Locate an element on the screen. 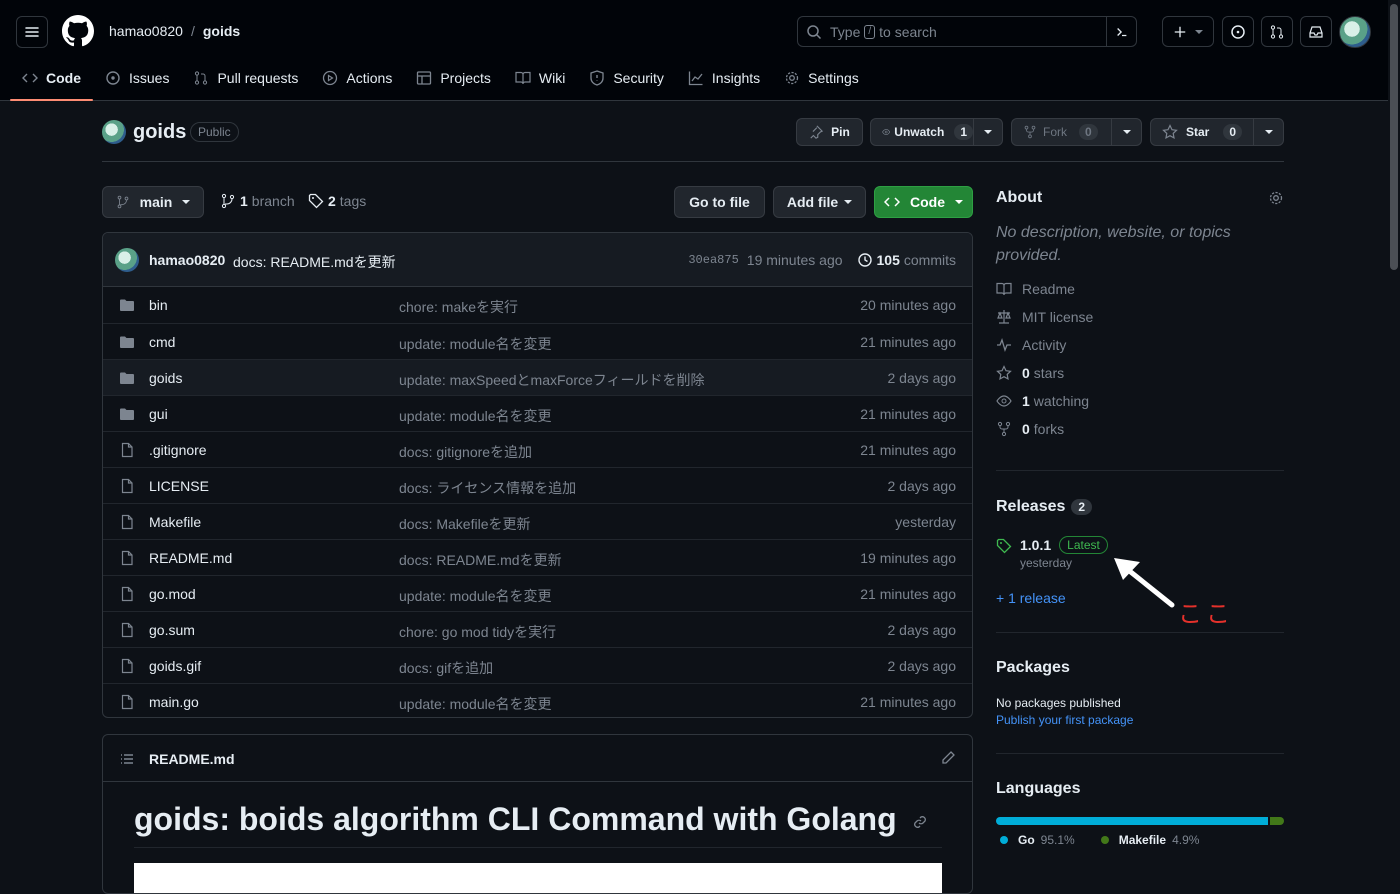  unwatch-dropdown is located at coordinates (987, 132).